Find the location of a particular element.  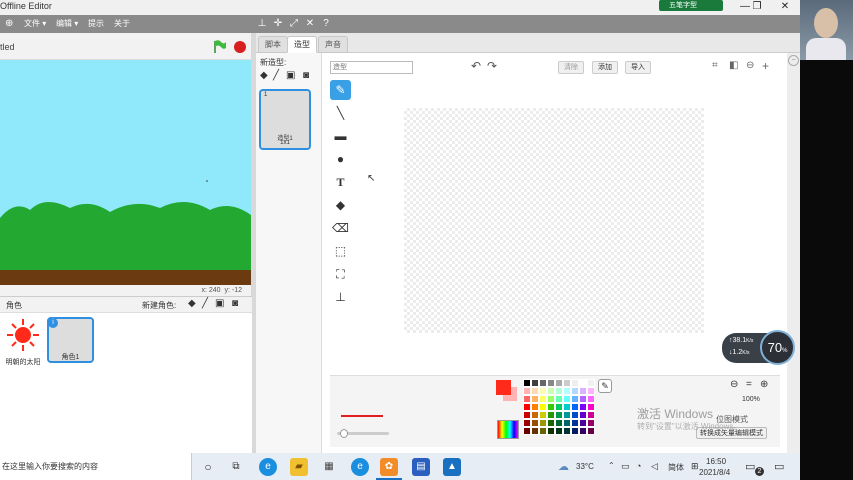

costume-name-input is located at coordinates (371, 67).